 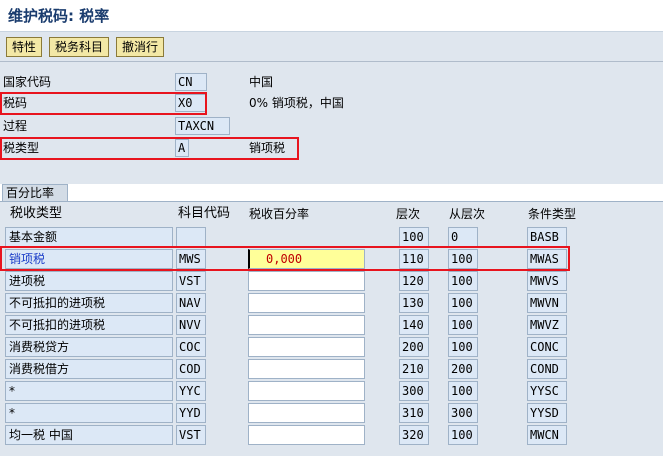 What do you see at coordinates (191, 413) in the screenshot?
I see `row-account-key: YYD` at bounding box center [191, 413].